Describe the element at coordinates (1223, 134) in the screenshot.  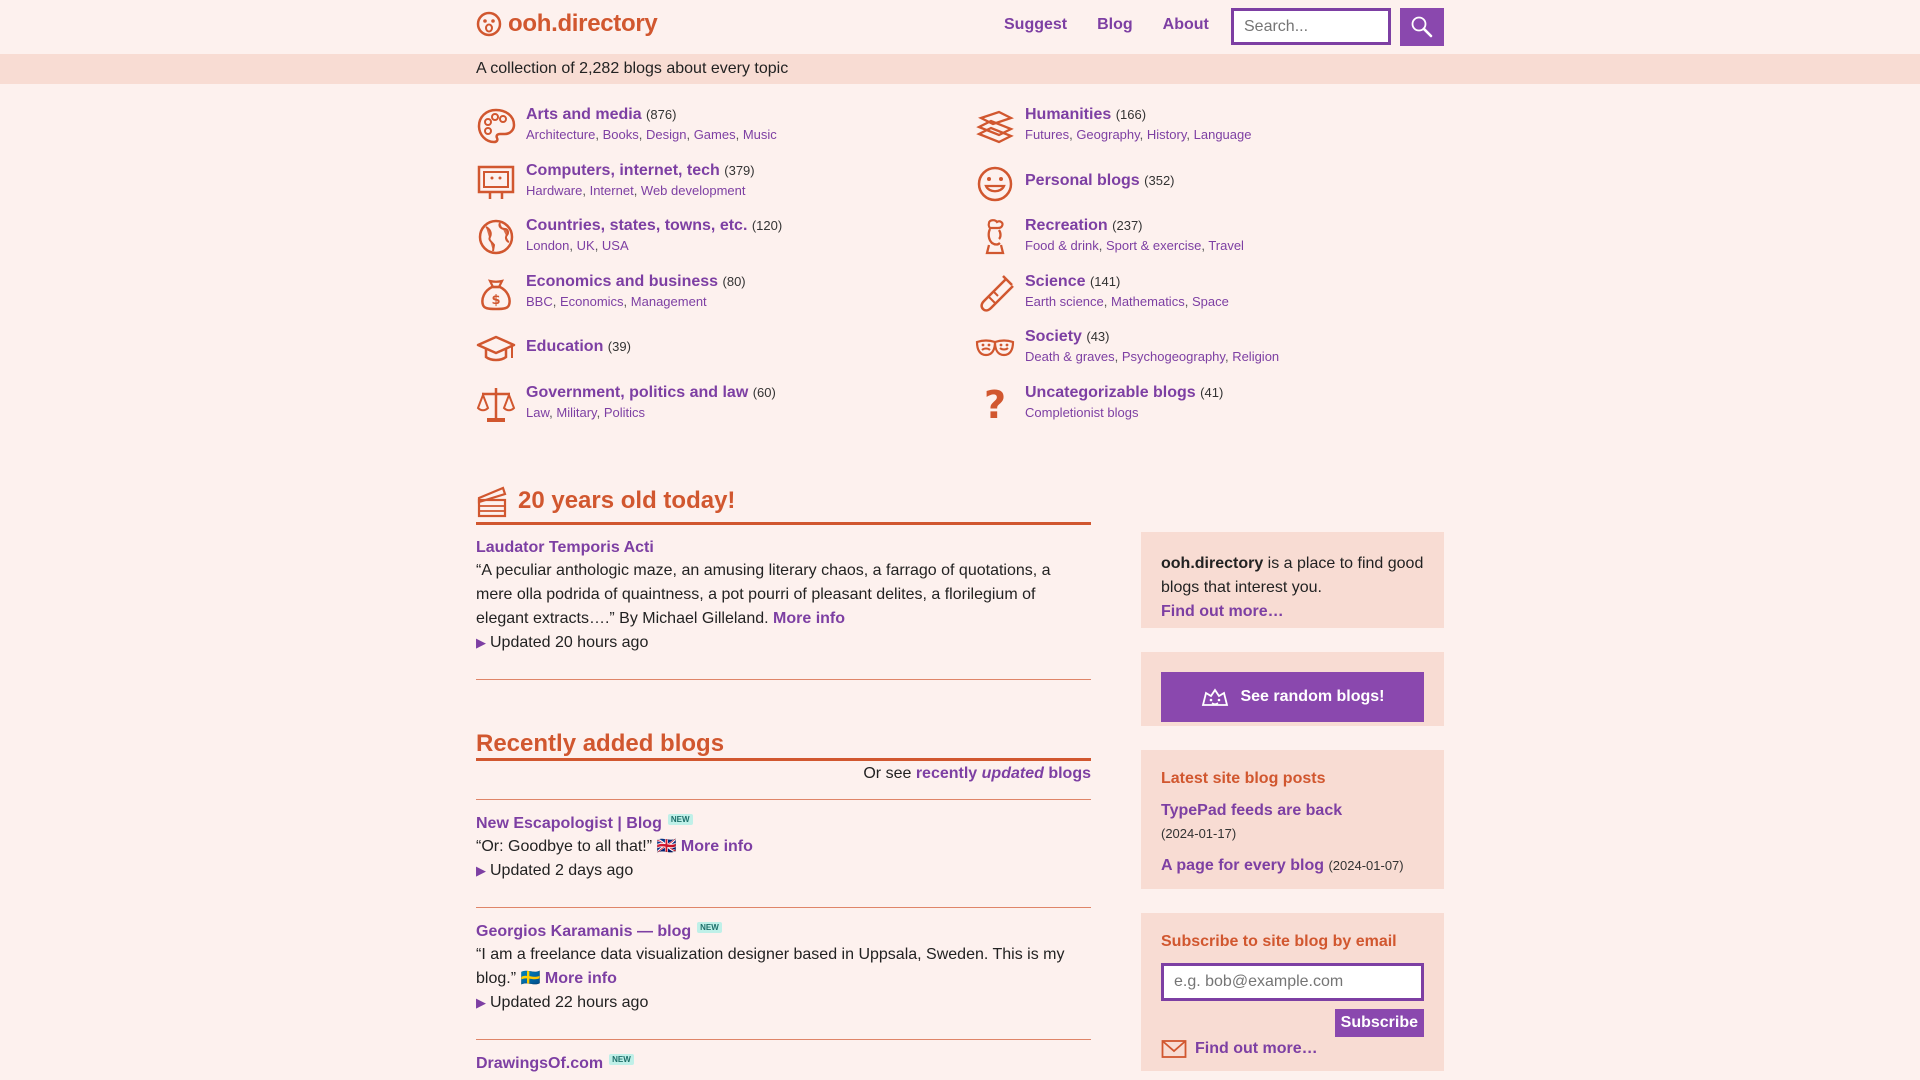
I see `subcategory-link: Language` at that location.